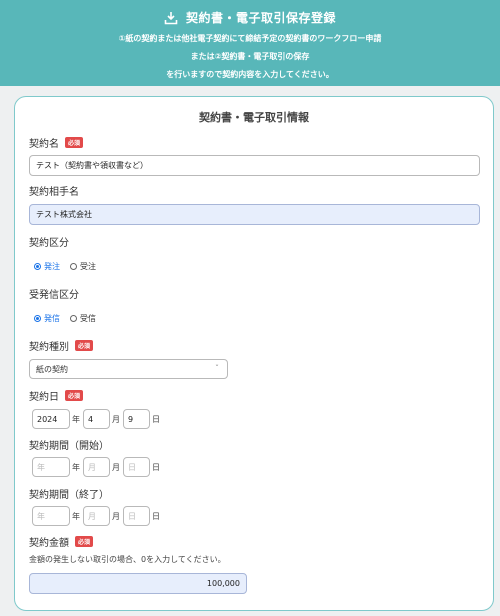 The height and width of the screenshot is (616, 500). Describe the element at coordinates (250, 38) in the screenshot. I see `header-instruction-1: ①紙の契約または他社電子契約にて締結予定の契約書のワークフロー申請` at that location.